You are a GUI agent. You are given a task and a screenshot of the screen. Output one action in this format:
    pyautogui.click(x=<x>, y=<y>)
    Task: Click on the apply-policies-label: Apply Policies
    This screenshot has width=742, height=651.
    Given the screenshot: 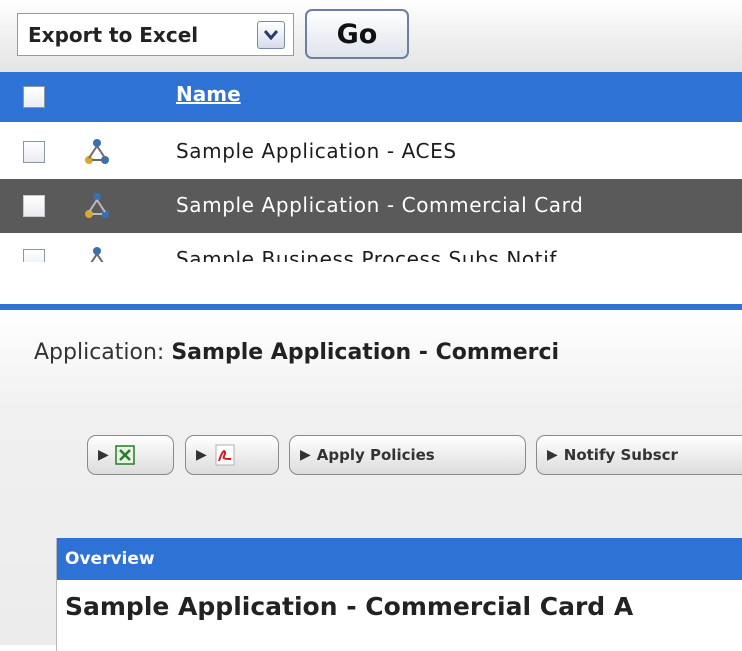 What is the action you would take?
    pyautogui.click(x=375, y=455)
    